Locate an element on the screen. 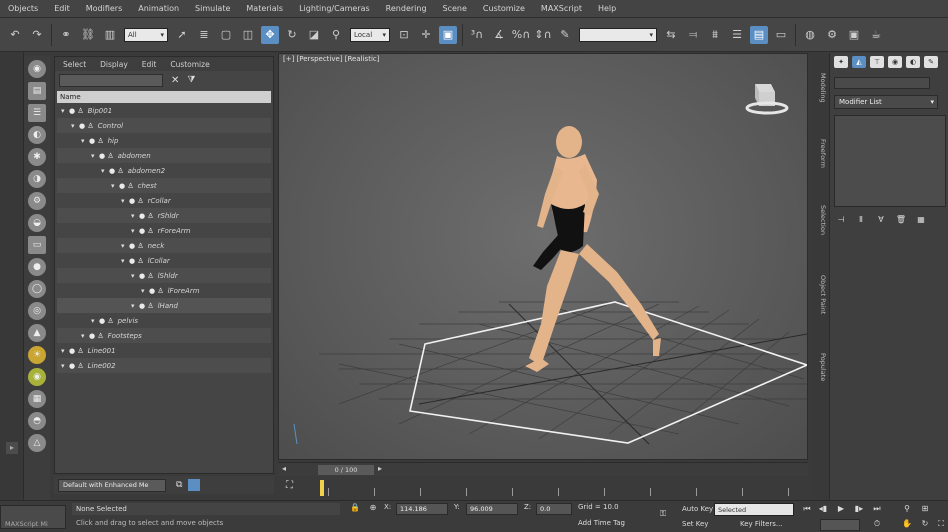  sun-icon: ☀ is located at coordinates (37, 355).